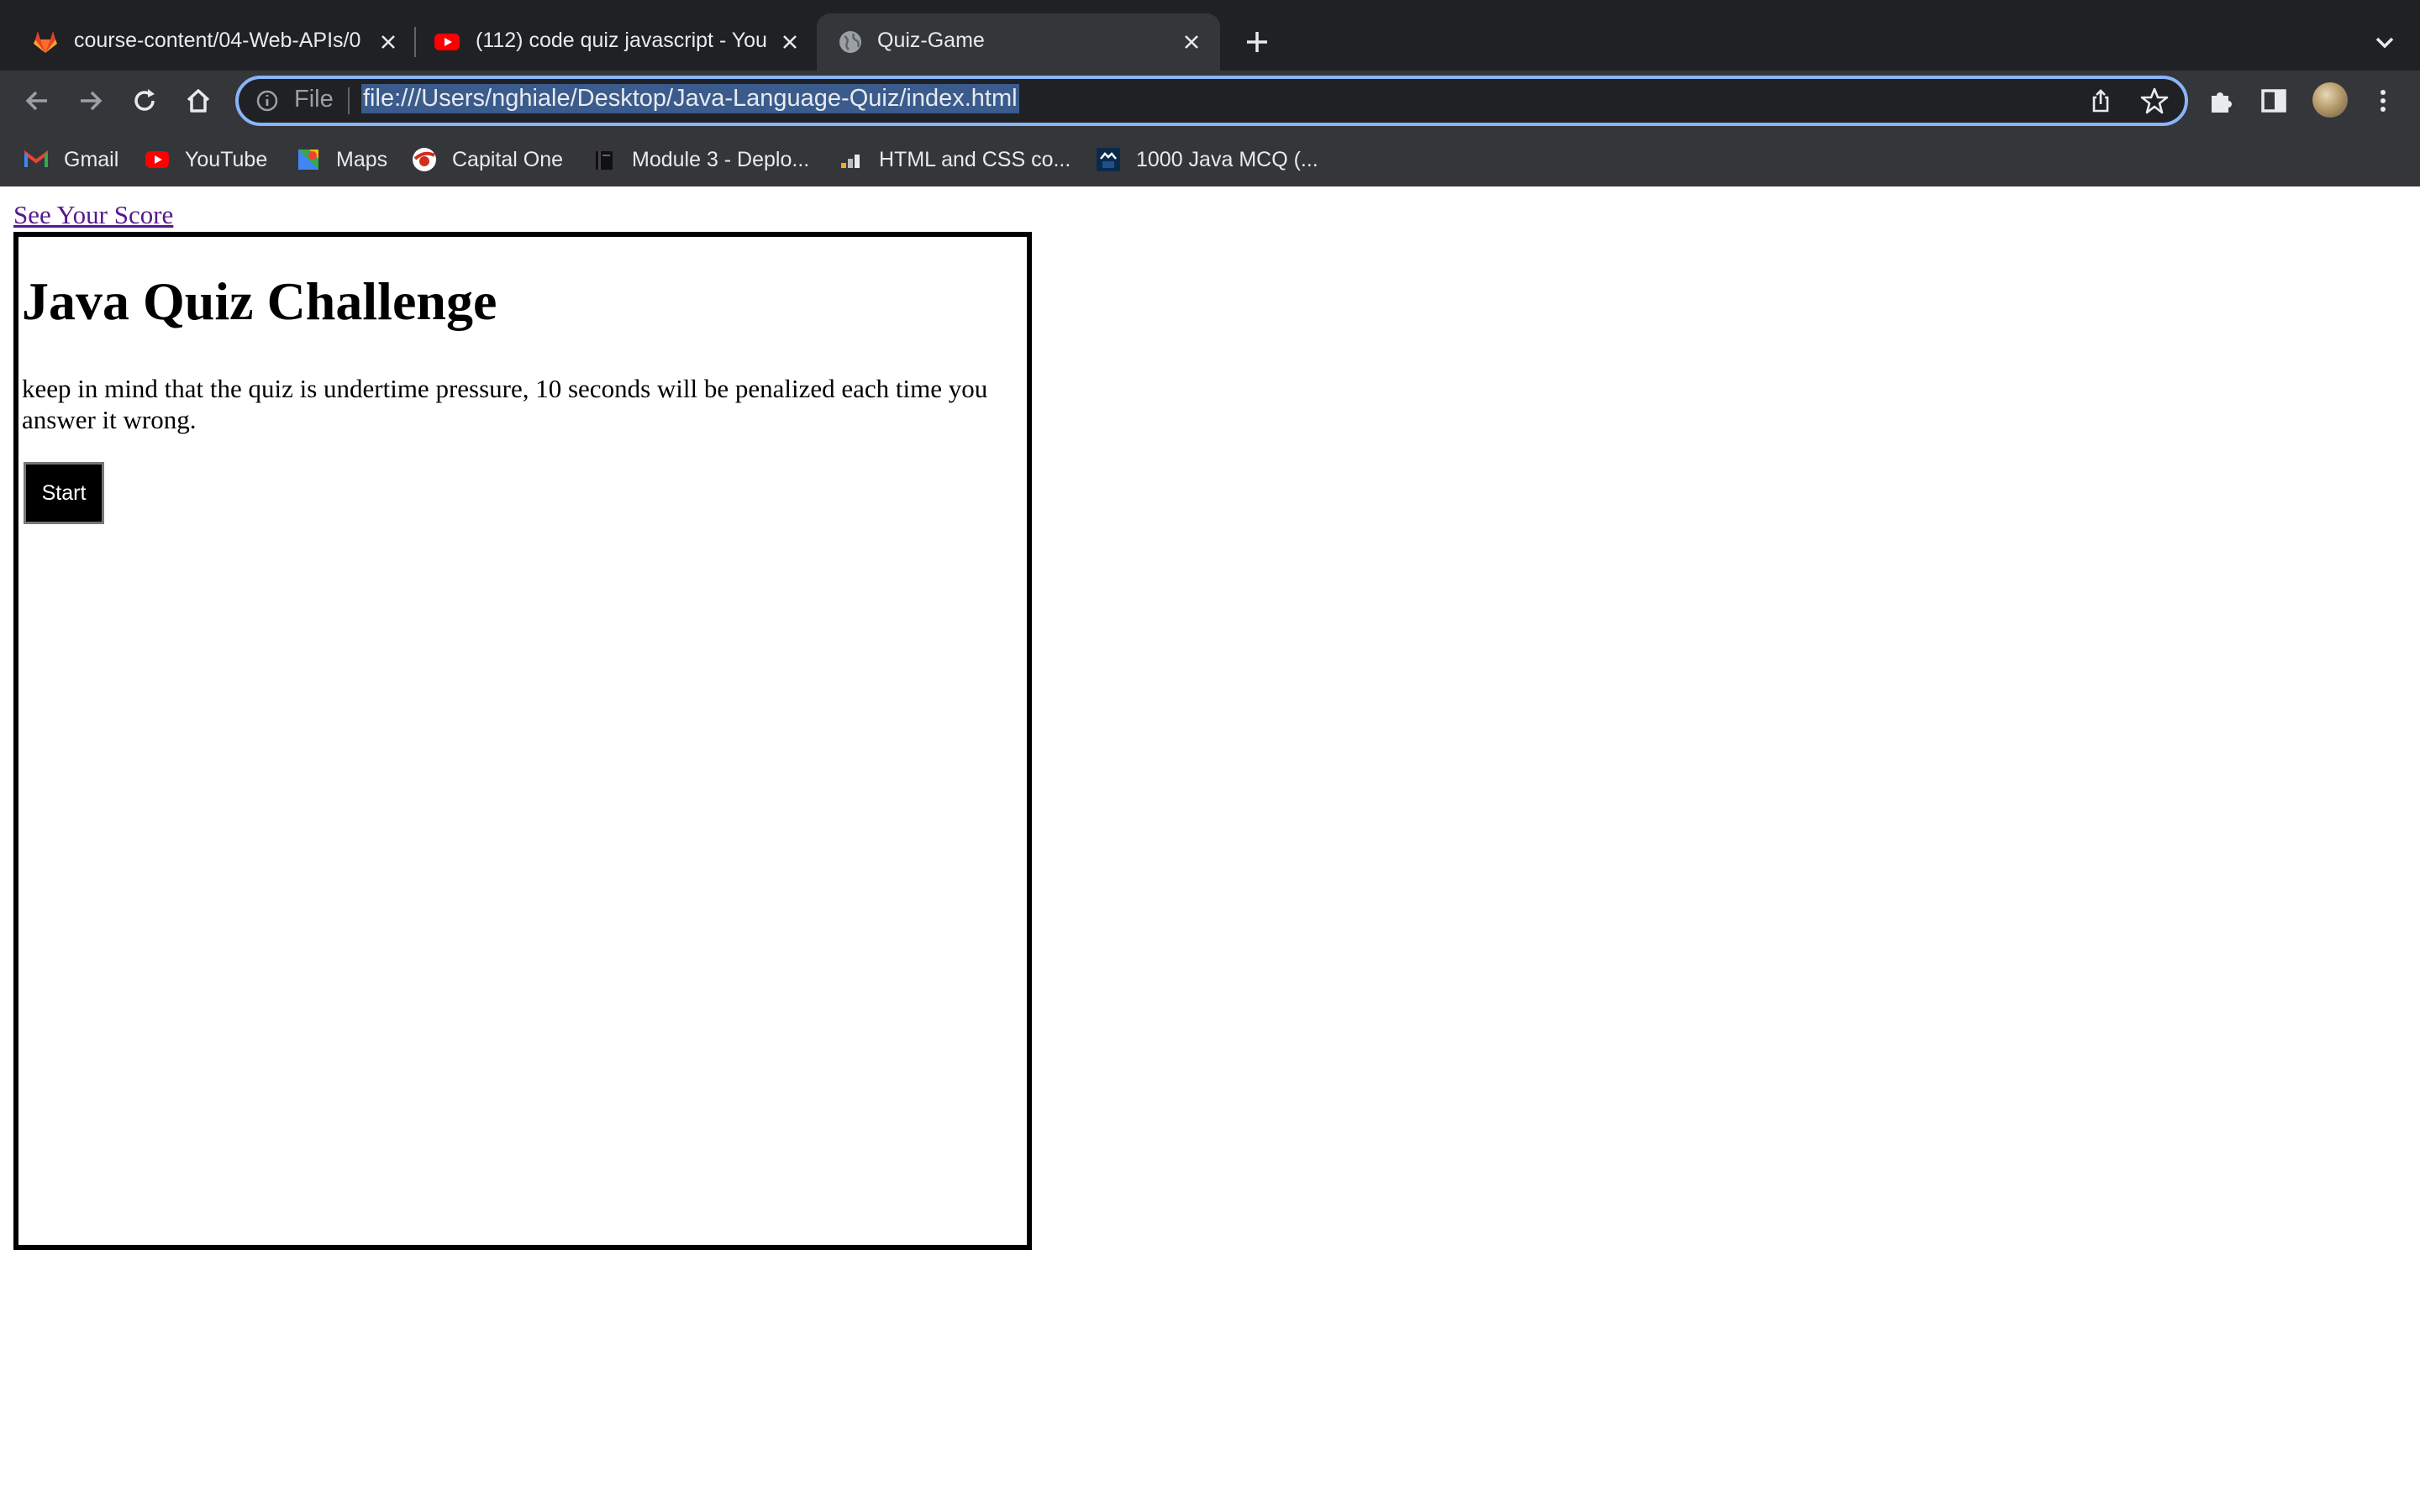 The width and height of the screenshot is (2420, 1512). I want to click on start-button: Start, so click(64, 493).